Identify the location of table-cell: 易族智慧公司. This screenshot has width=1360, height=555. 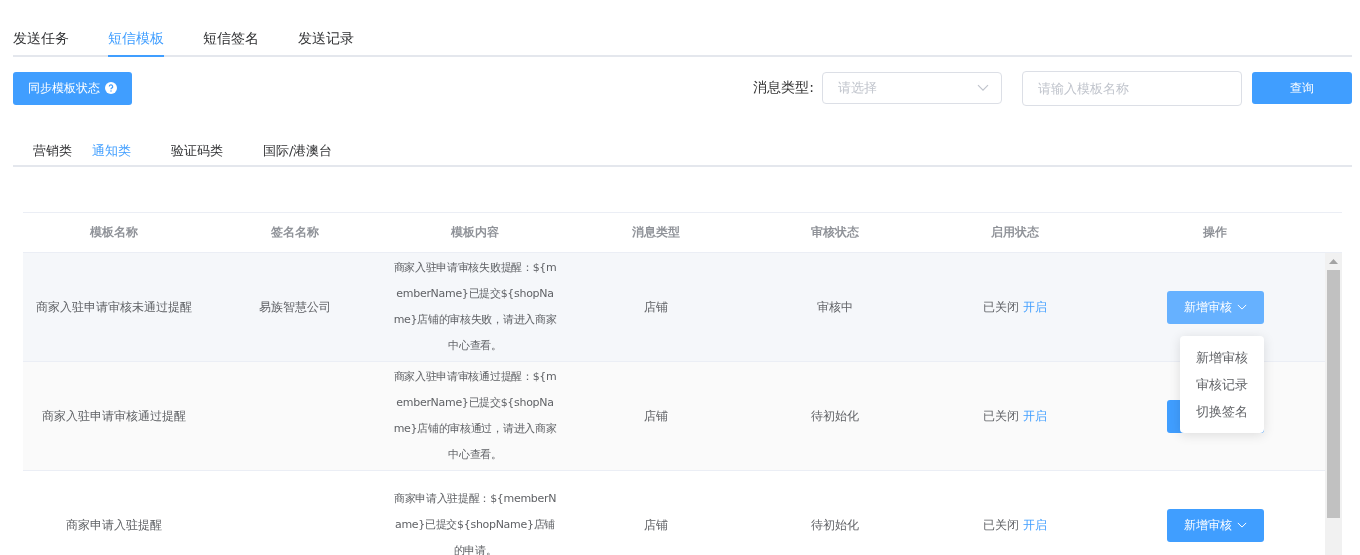
(294, 307).